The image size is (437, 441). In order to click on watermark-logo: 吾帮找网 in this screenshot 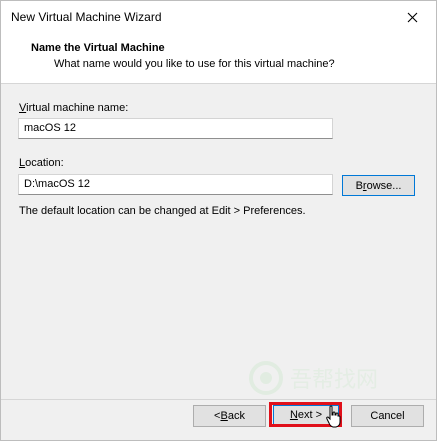, I will do `click(331, 378)`.